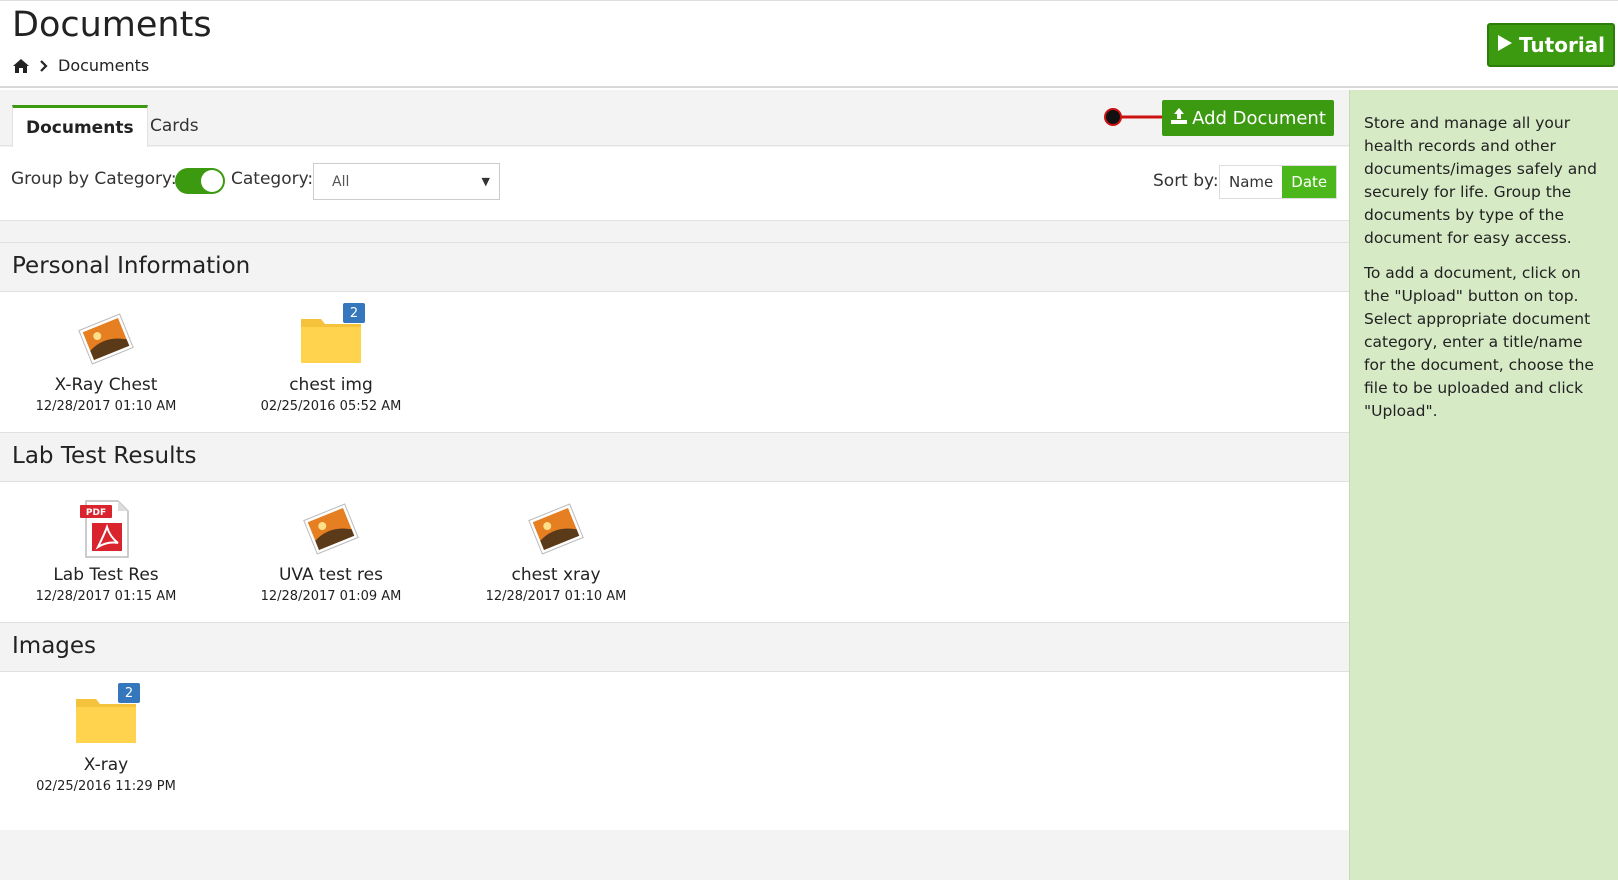 This screenshot has width=1618, height=880. Describe the element at coordinates (809, 44) in the screenshot. I see `page-header: Documents Documents Tutorial` at that location.